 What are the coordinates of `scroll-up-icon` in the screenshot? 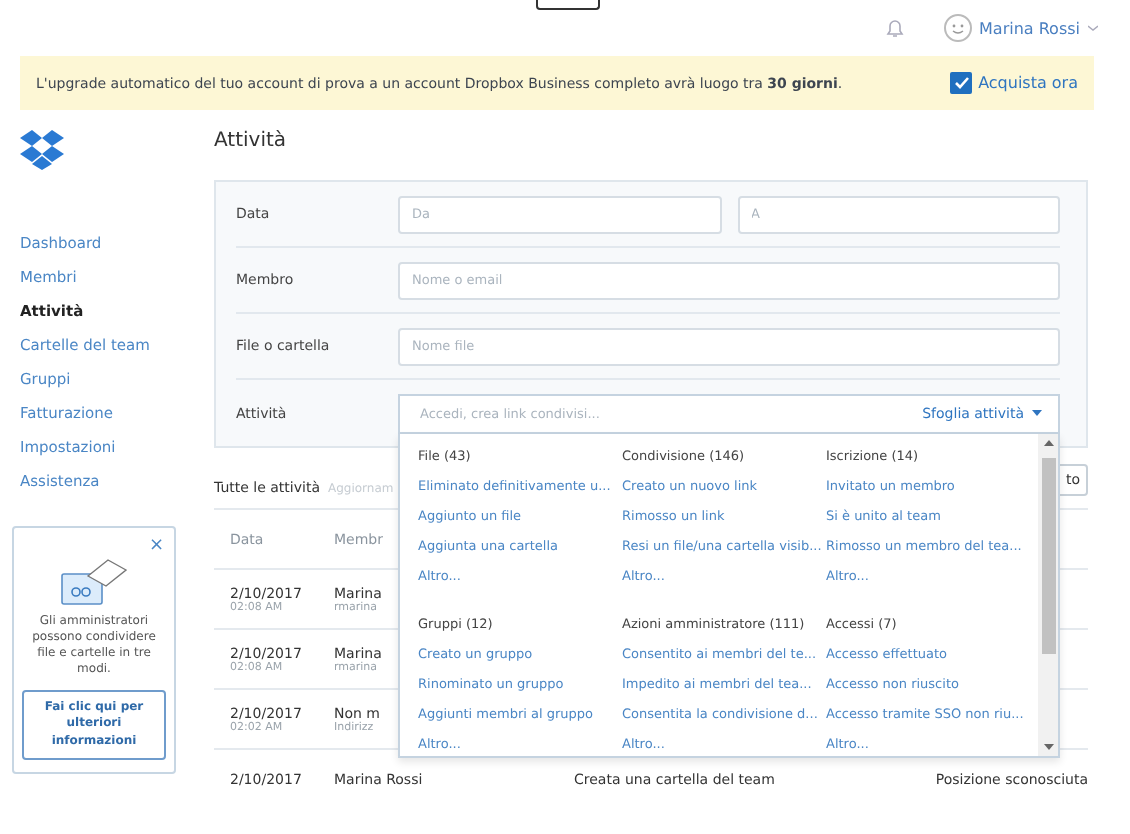 It's located at (1048, 442).